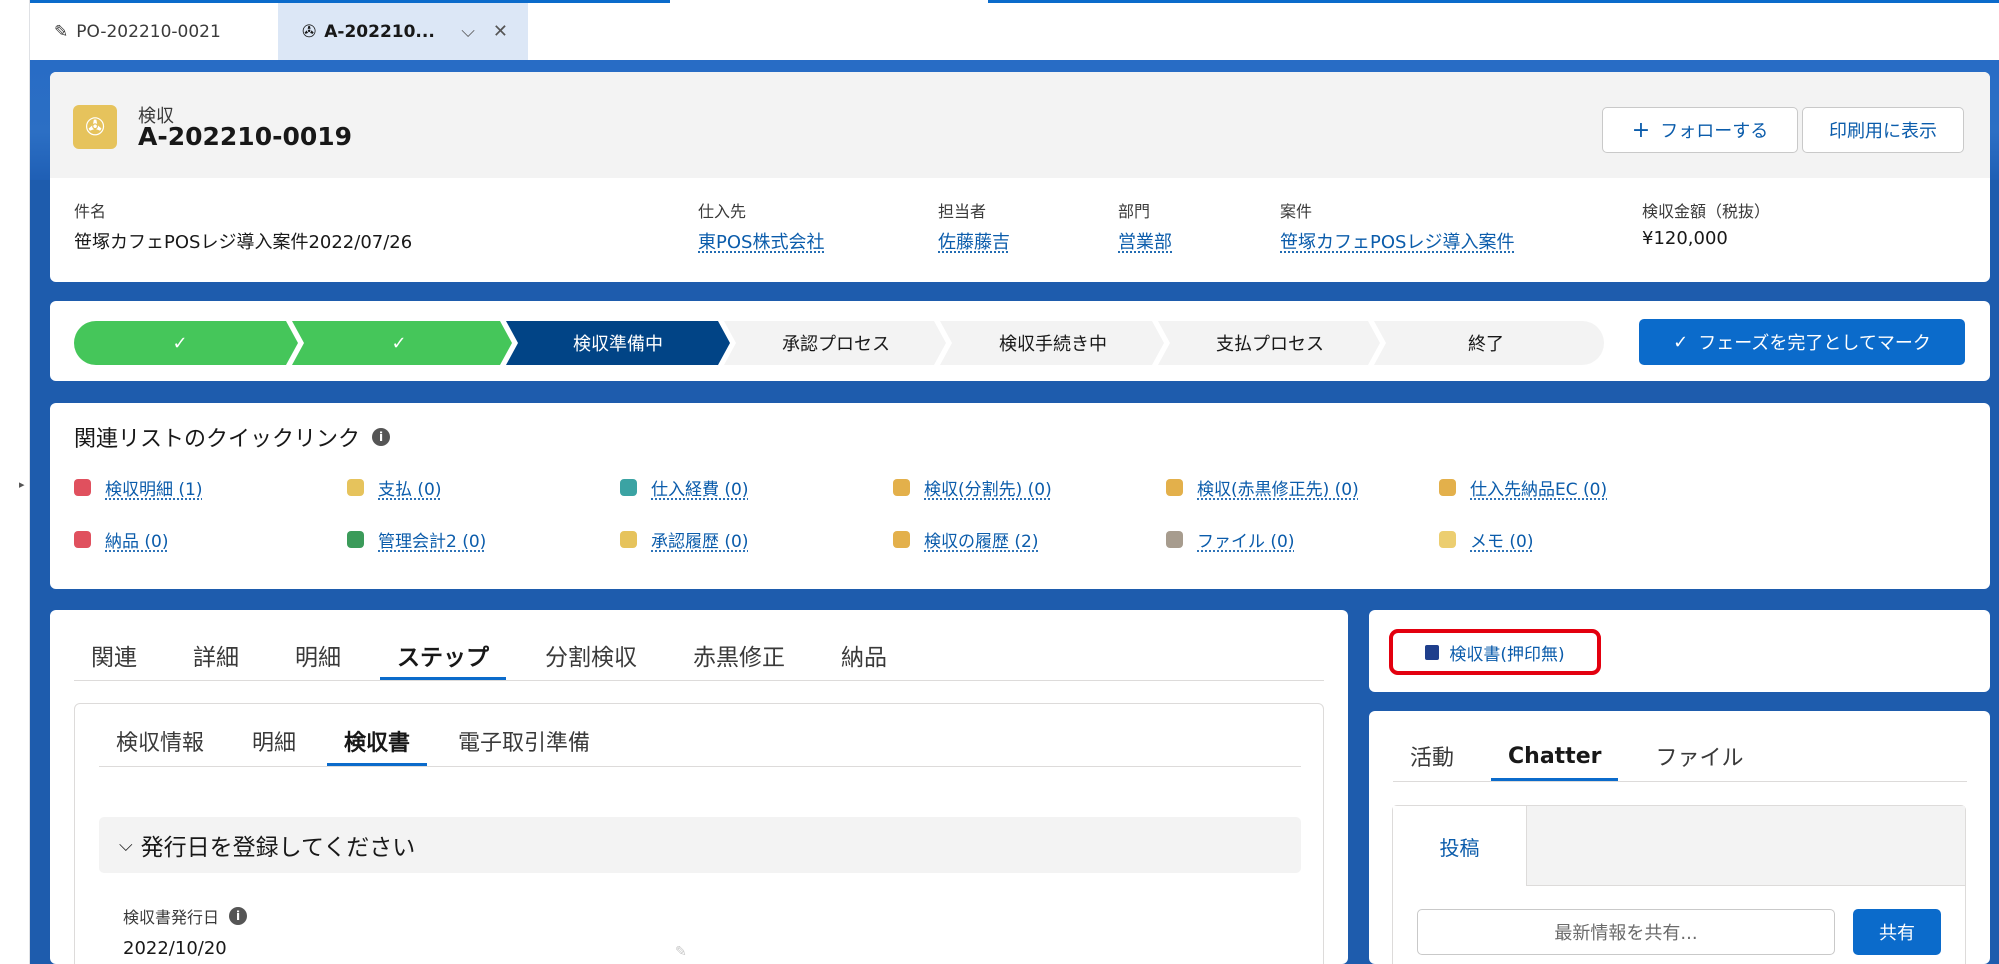 This screenshot has height=964, width=1999. What do you see at coordinates (1486, 344) in the screenshot?
I see `path-step-label: 終了` at bounding box center [1486, 344].